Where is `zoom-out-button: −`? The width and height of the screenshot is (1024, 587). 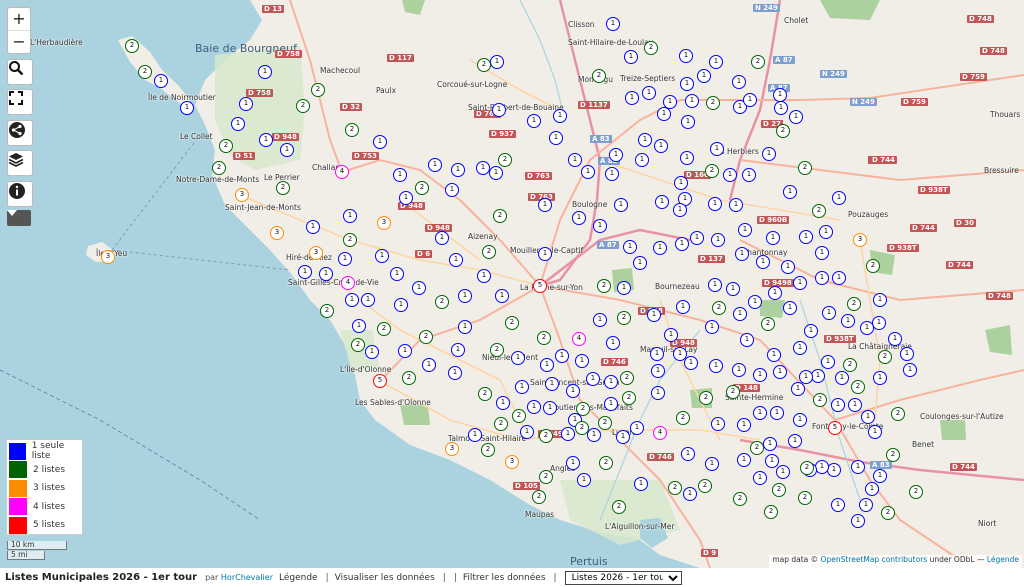 zoom-out-button: − is located at coordinates (19, 41).